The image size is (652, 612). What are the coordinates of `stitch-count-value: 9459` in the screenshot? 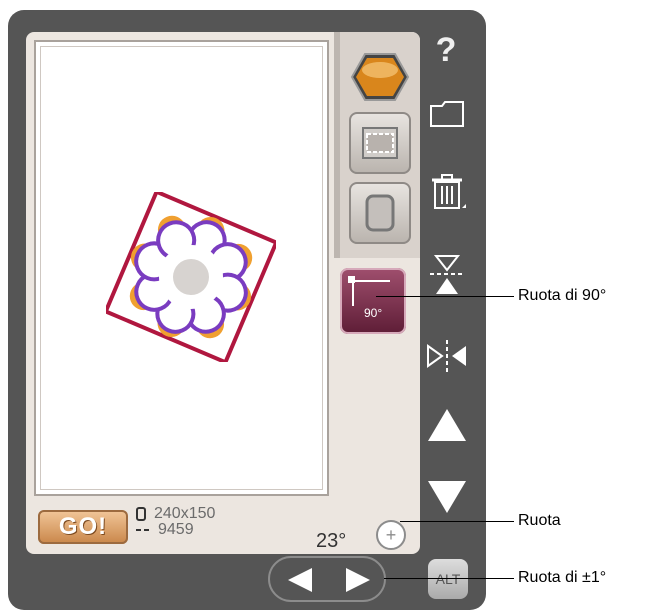 It's located at (176, 529).